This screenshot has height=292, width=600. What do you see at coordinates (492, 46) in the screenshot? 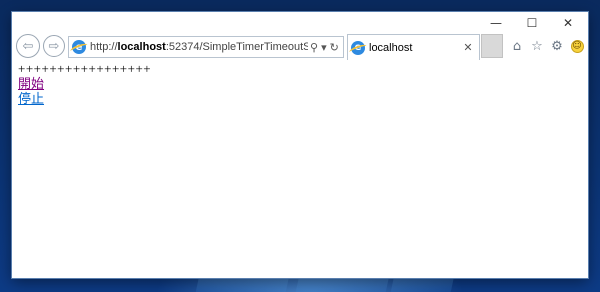
I see `new-tab-button` at bounding box center [492, 46].